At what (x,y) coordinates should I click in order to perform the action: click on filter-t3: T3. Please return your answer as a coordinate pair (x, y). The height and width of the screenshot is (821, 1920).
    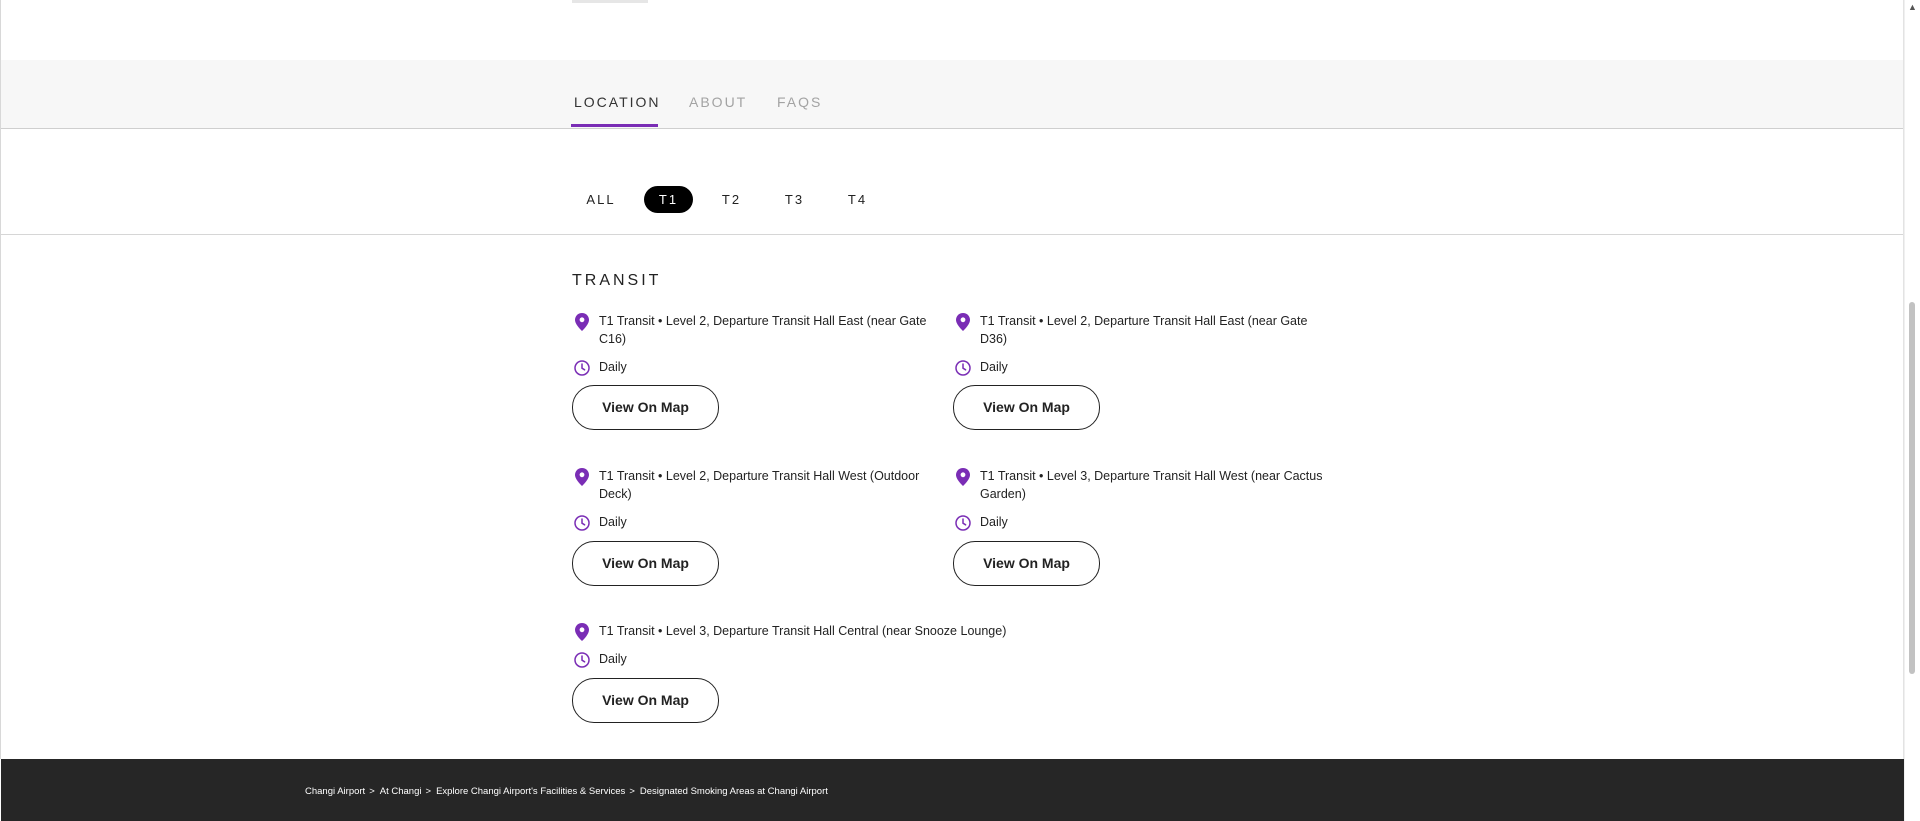
    Looking at the image, I should click on (794, 199).